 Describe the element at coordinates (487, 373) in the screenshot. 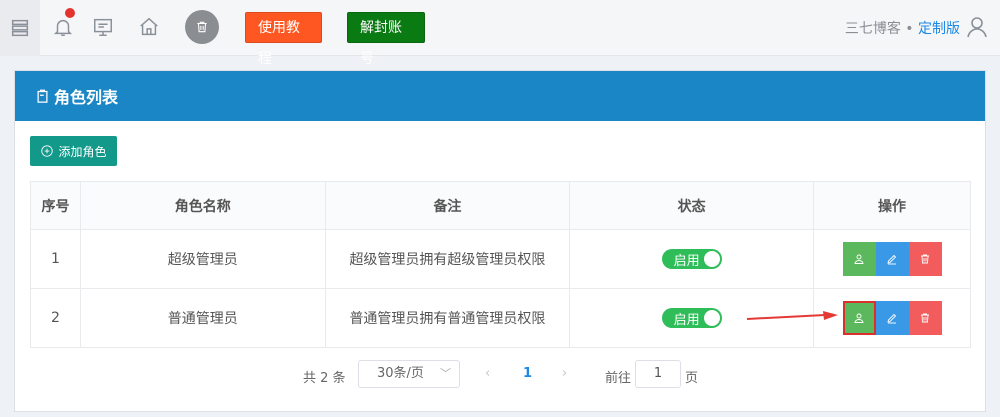

I see `prev-page-button: ‹` at that location.